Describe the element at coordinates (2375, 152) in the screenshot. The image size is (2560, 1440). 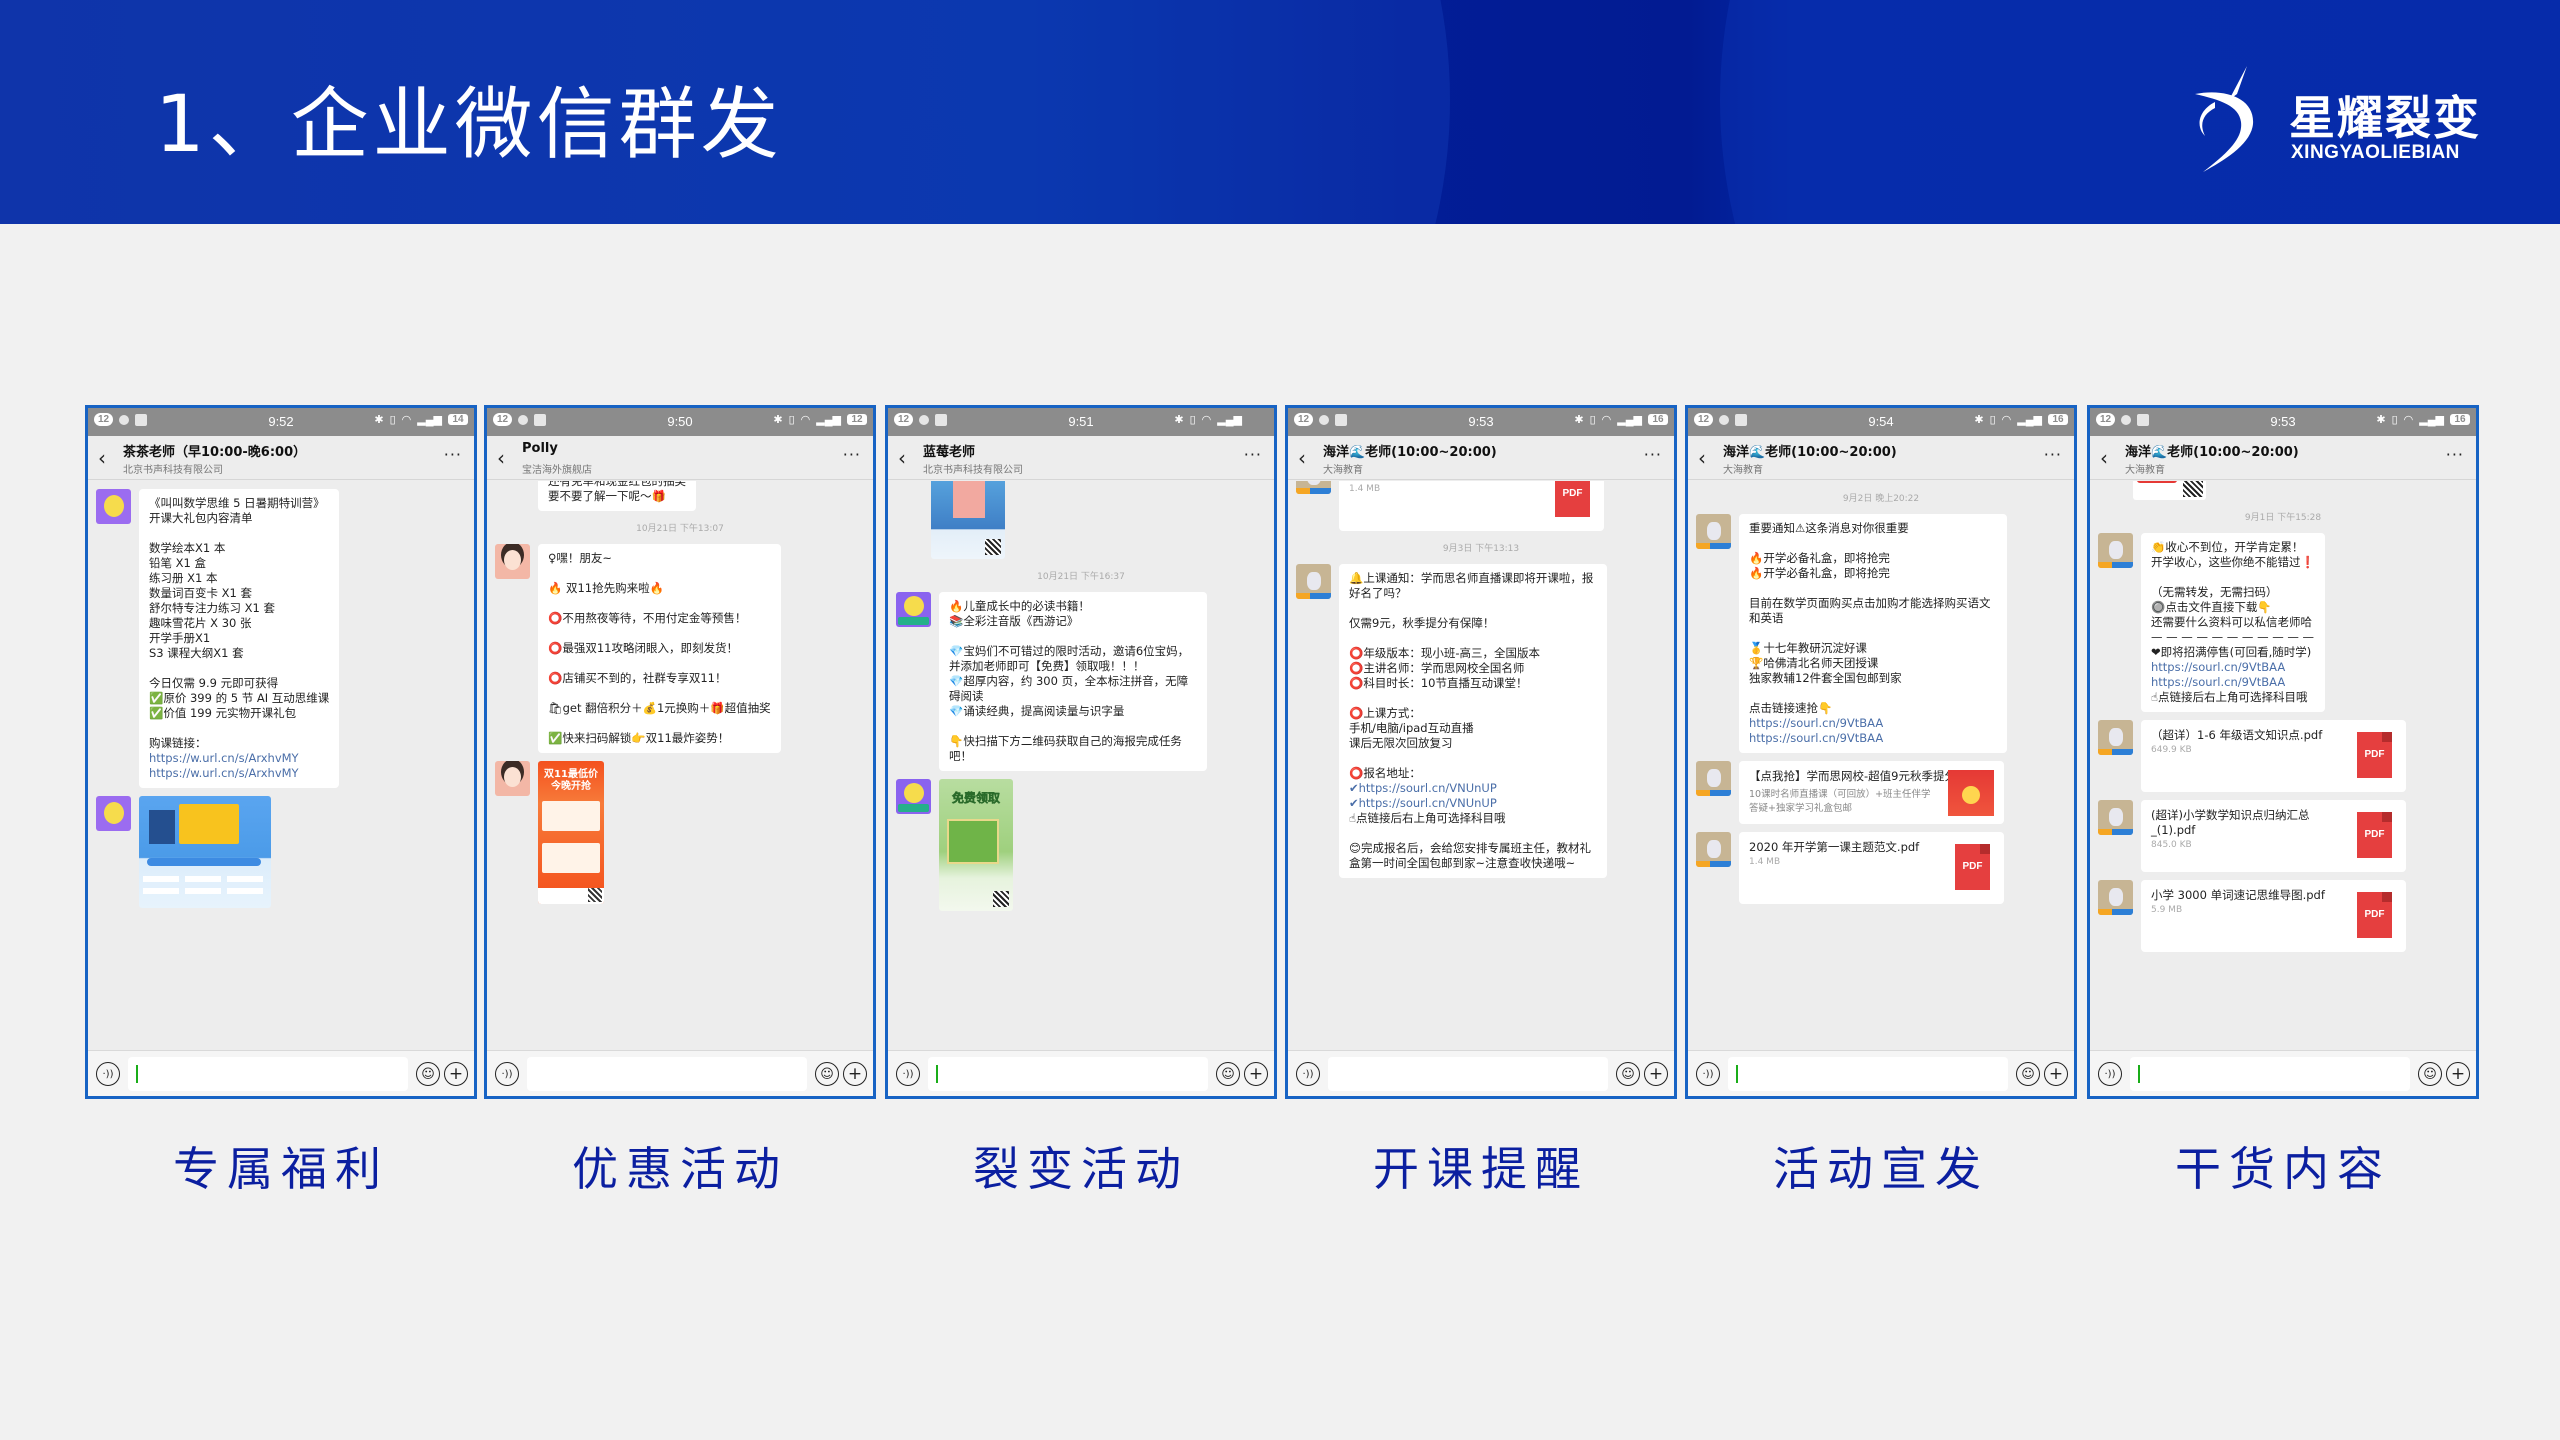
I see `logo-en-text: XINGYAOLIEBIAN` at that location.